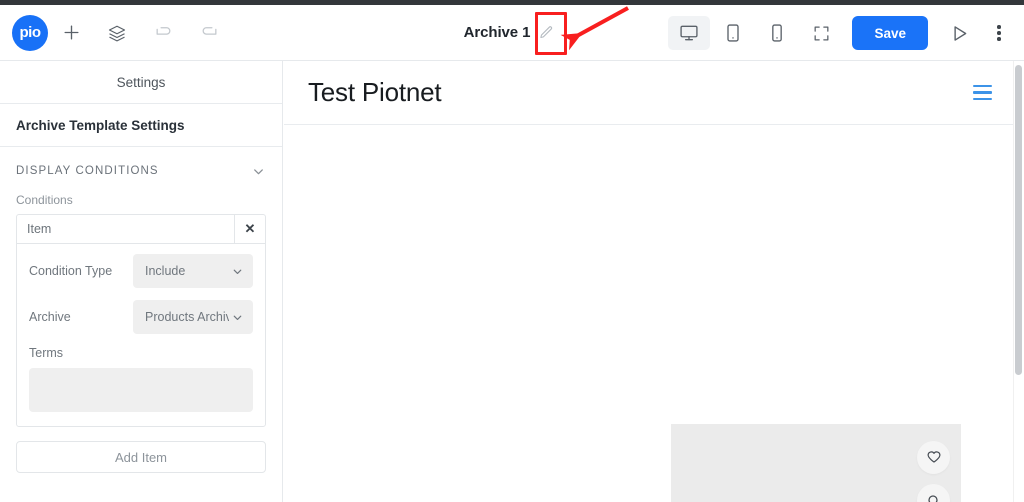 The width and height of the screenshot is (1024, 502). Describe the element at coordinates (141, 82) in the screenshot. I see `sidebar-header: Settings` at that location.